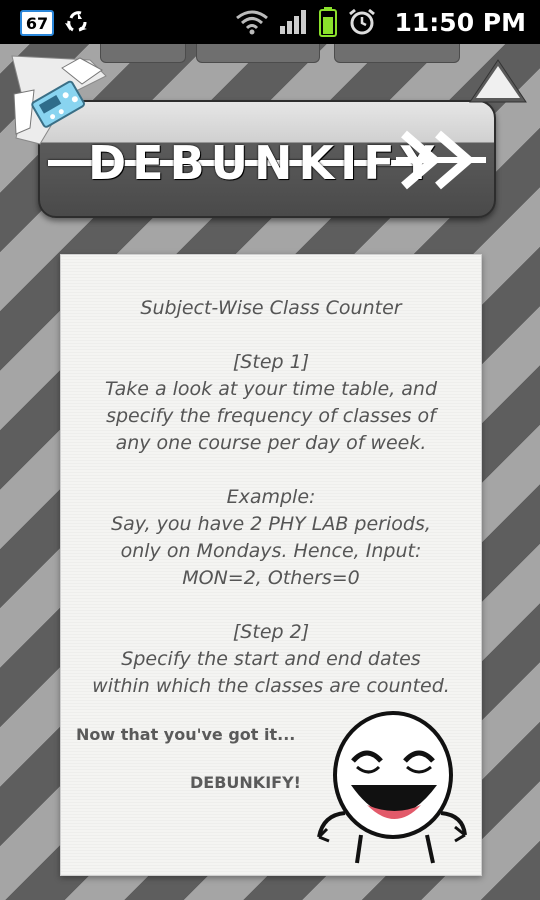 The width and height of the screenshot is (540, 900). Describe the element at coordinates (270, 22) in the screenshot. I see `status-bar: 67 11:50 PM` at that location.